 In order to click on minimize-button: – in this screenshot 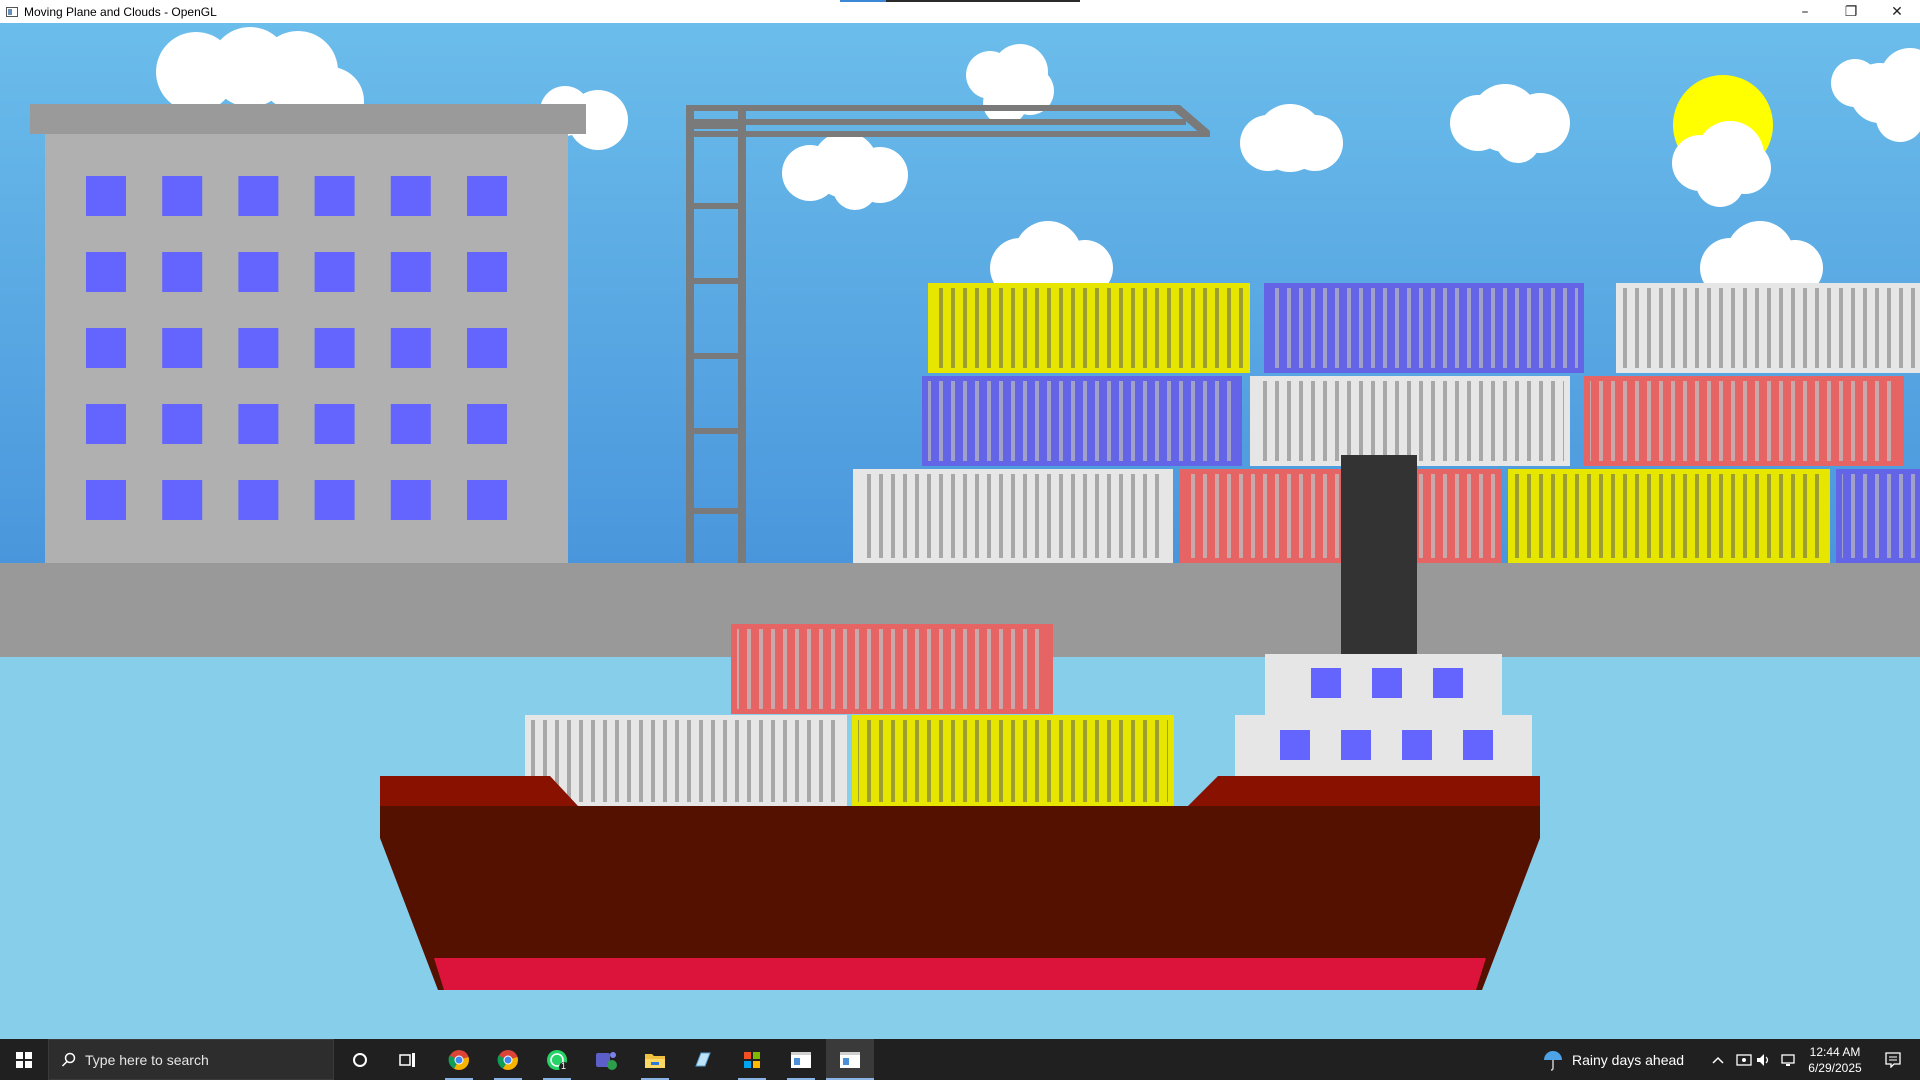, I will do `click(1805, 11)`.